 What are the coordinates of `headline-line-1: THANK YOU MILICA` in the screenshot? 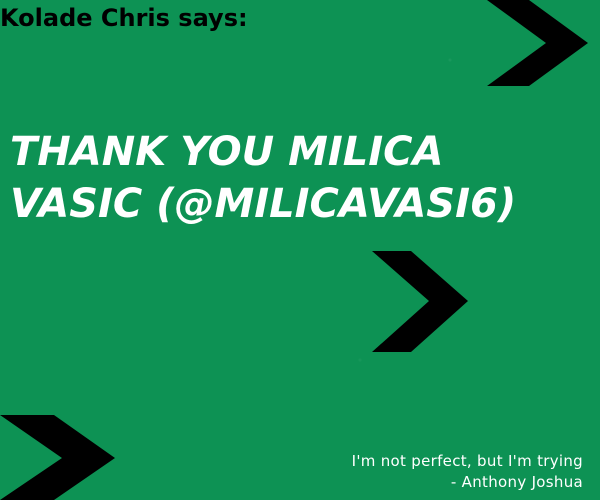 It's located at (227, 152).